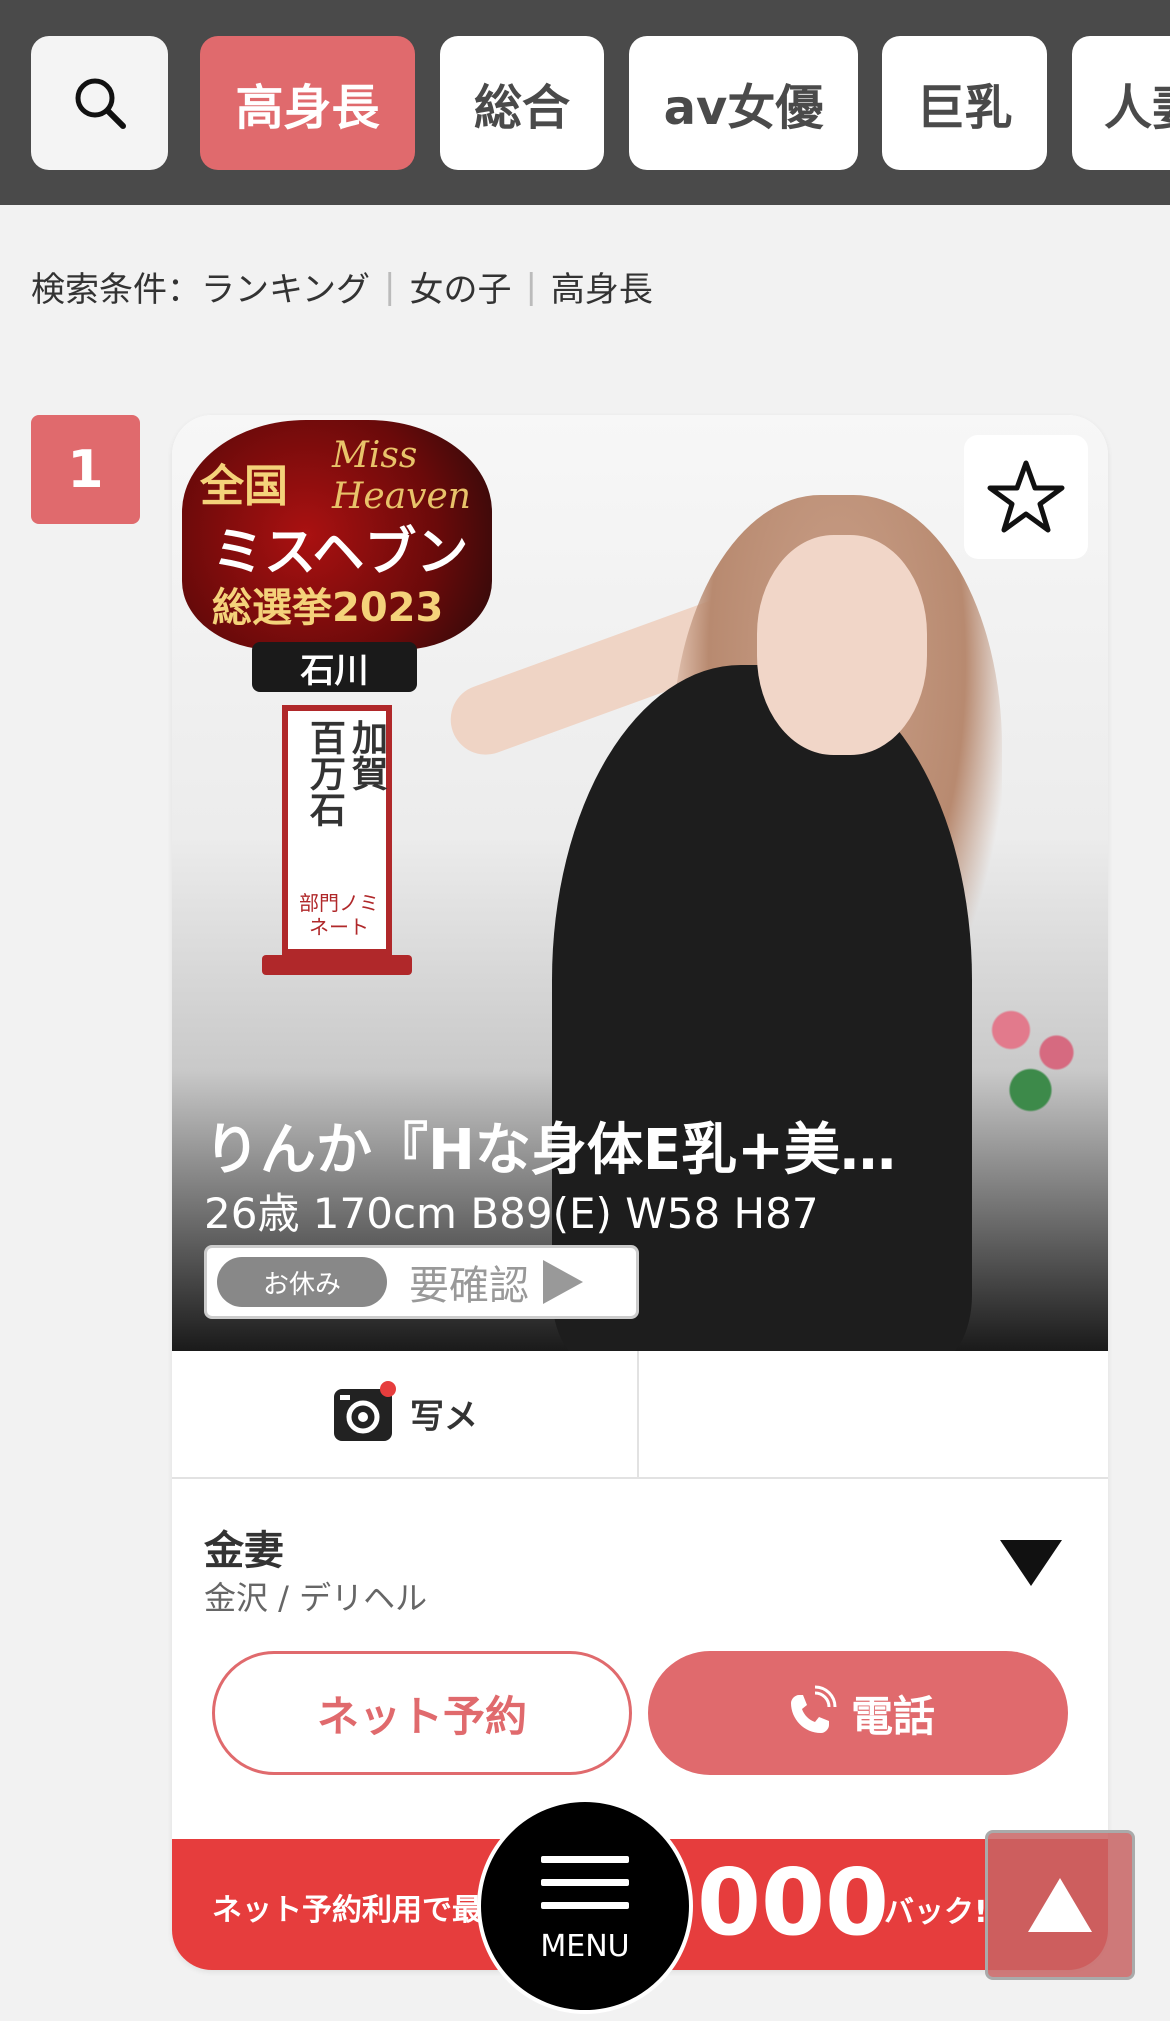  Describe the element at coordinates (601, 290) in the screenshot. I see `breadcrumb-item: 高身長` at that location.